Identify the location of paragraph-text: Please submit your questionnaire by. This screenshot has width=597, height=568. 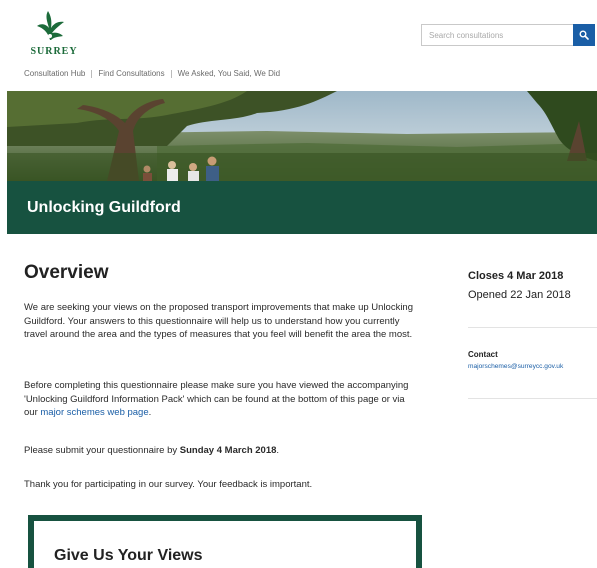
(102, 450).